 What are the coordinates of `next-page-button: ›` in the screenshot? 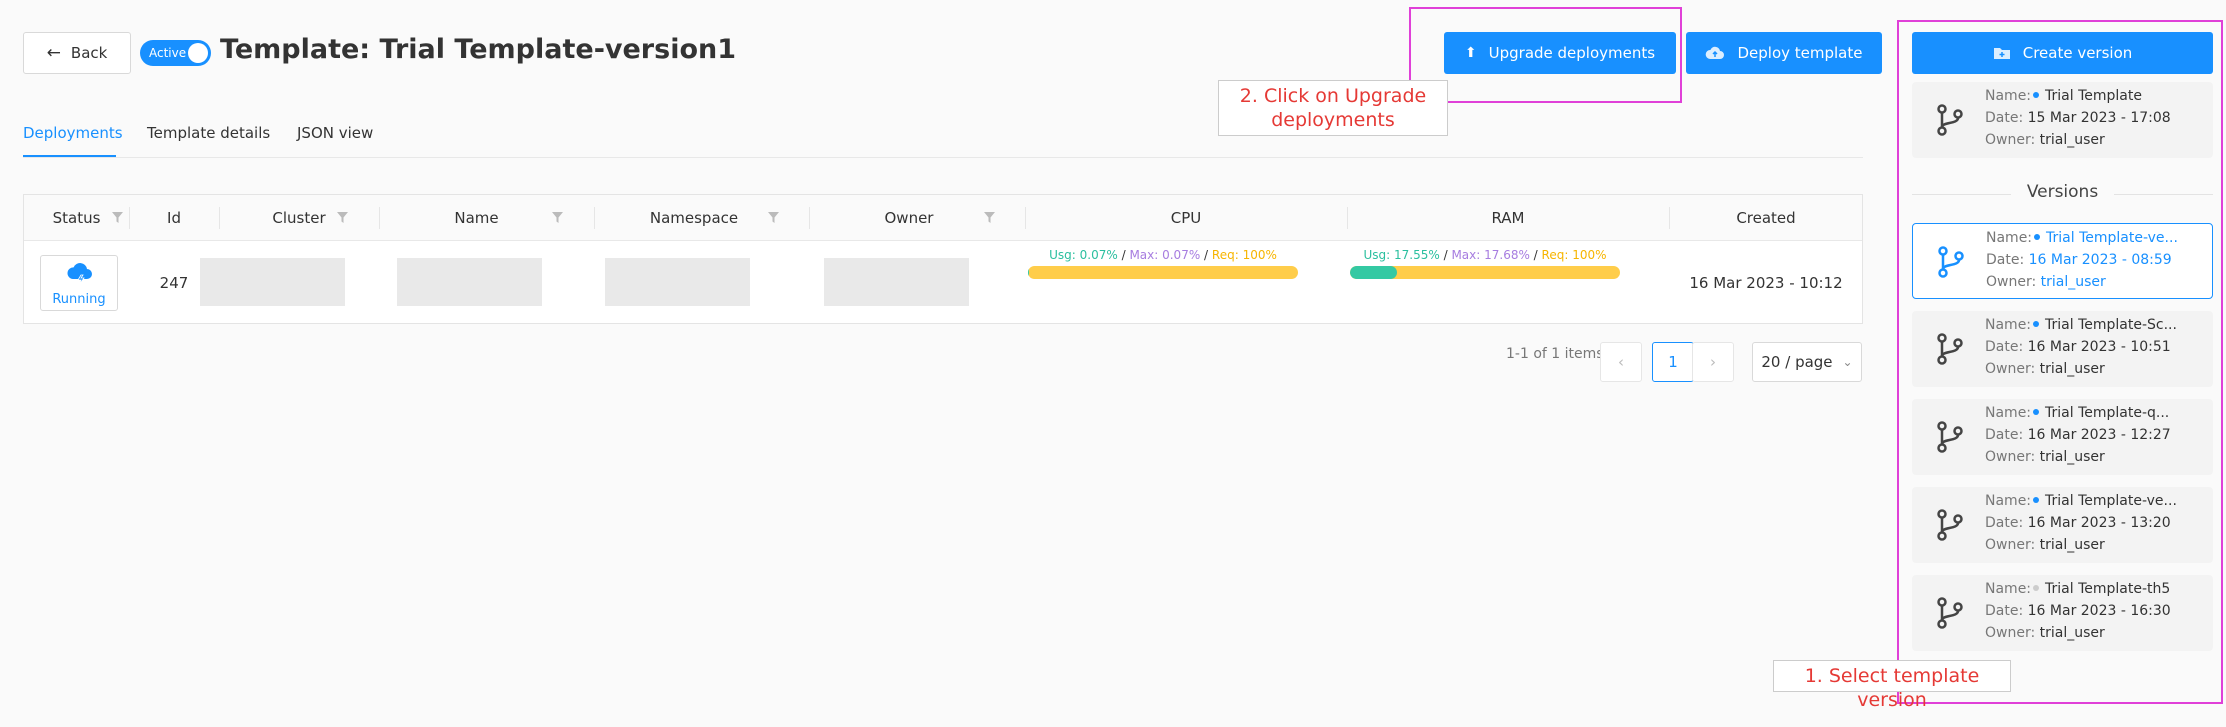 It's located at (1713, 362).